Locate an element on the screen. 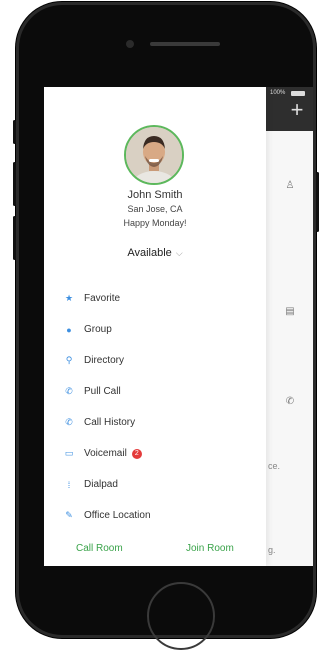  power-button is located at coordinates (317, 202).